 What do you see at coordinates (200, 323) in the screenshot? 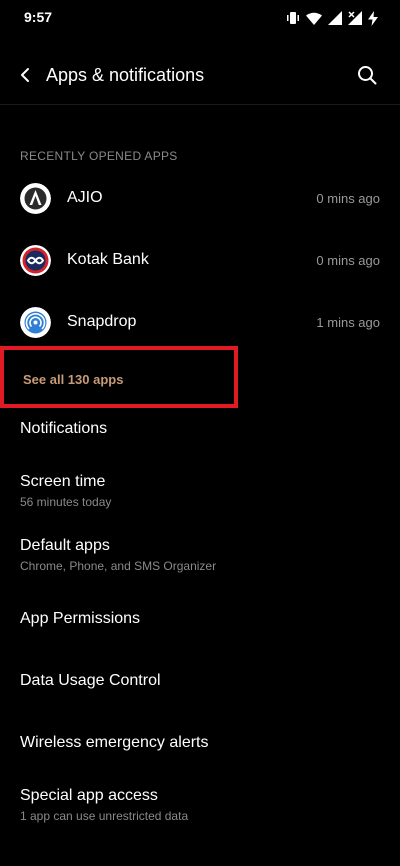
I see `recent-app-row-snapdrop: Snapdrop 1 mins ago` at bounding box center [200, 323].